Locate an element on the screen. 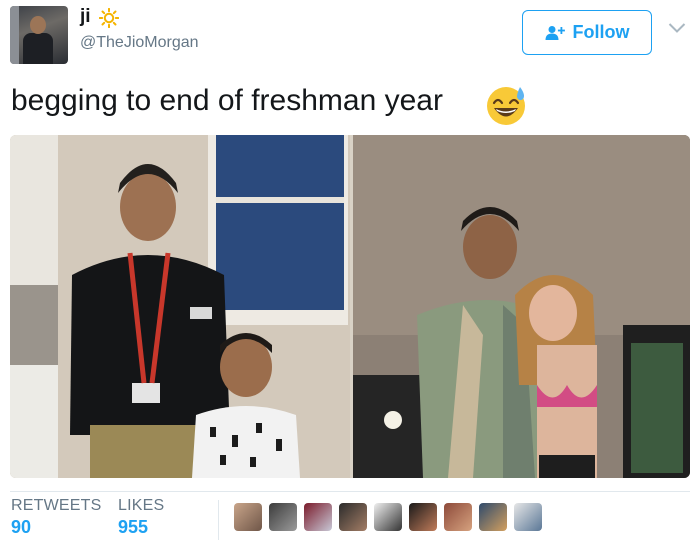  follow-button: Follow is located at coordinates (587, 32).